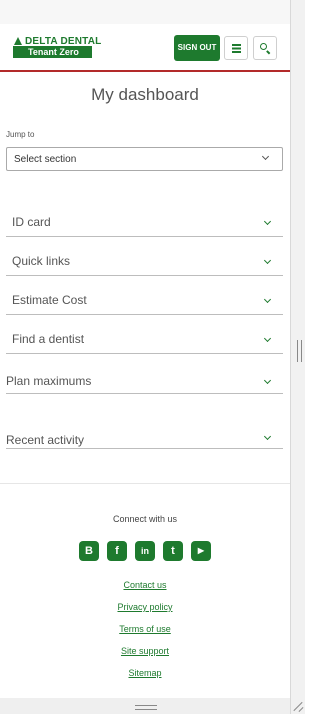 This screenshot has height=714, width=320. What do you see at coordinates (145, 71) in the screenshot?
I see `header-accent-line` at bounding box center [145, 71].